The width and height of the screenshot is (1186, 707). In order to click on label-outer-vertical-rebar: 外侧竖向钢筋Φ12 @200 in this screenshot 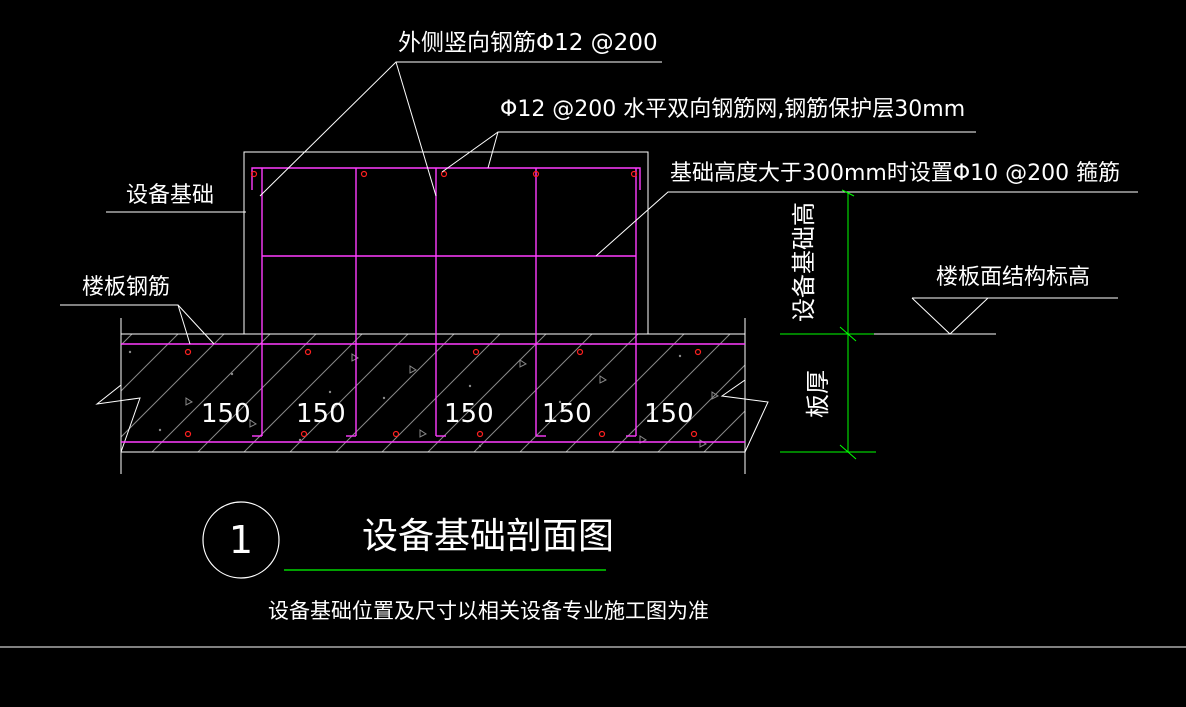, I will do `click(528, 43)`.